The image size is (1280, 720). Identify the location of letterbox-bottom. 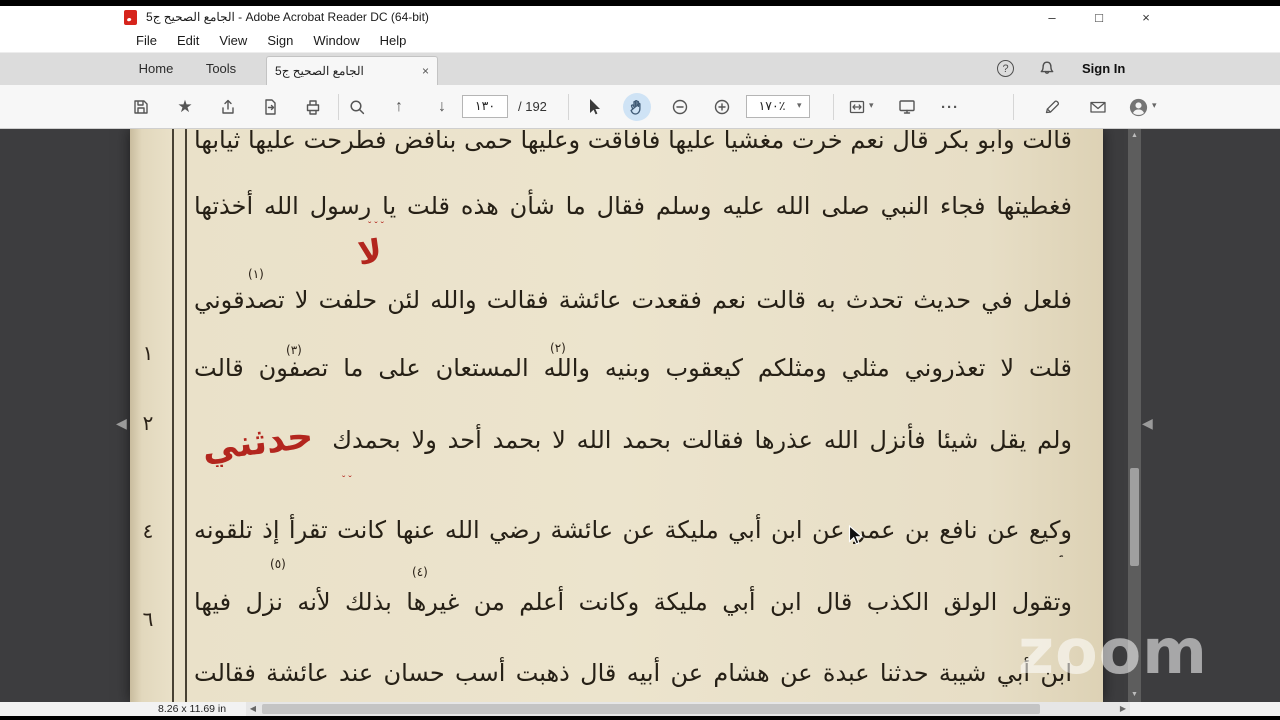
(640, 718).